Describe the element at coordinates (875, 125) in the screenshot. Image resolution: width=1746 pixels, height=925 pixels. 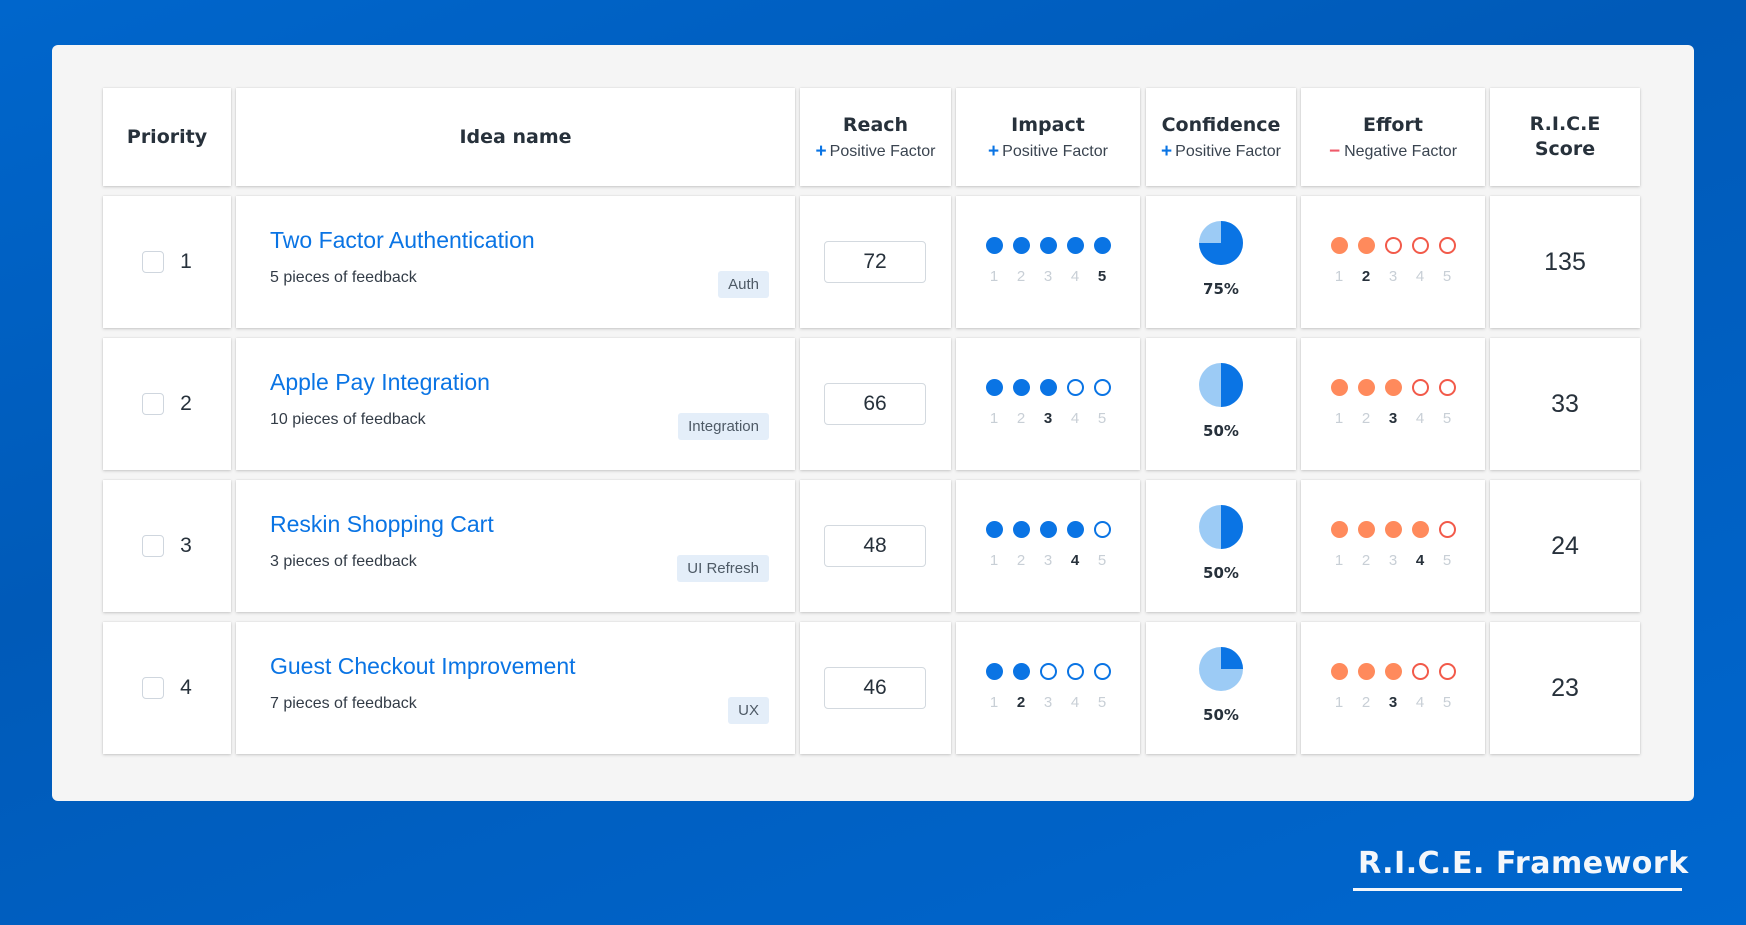
I see `header-reach-label: Reach` at that location.